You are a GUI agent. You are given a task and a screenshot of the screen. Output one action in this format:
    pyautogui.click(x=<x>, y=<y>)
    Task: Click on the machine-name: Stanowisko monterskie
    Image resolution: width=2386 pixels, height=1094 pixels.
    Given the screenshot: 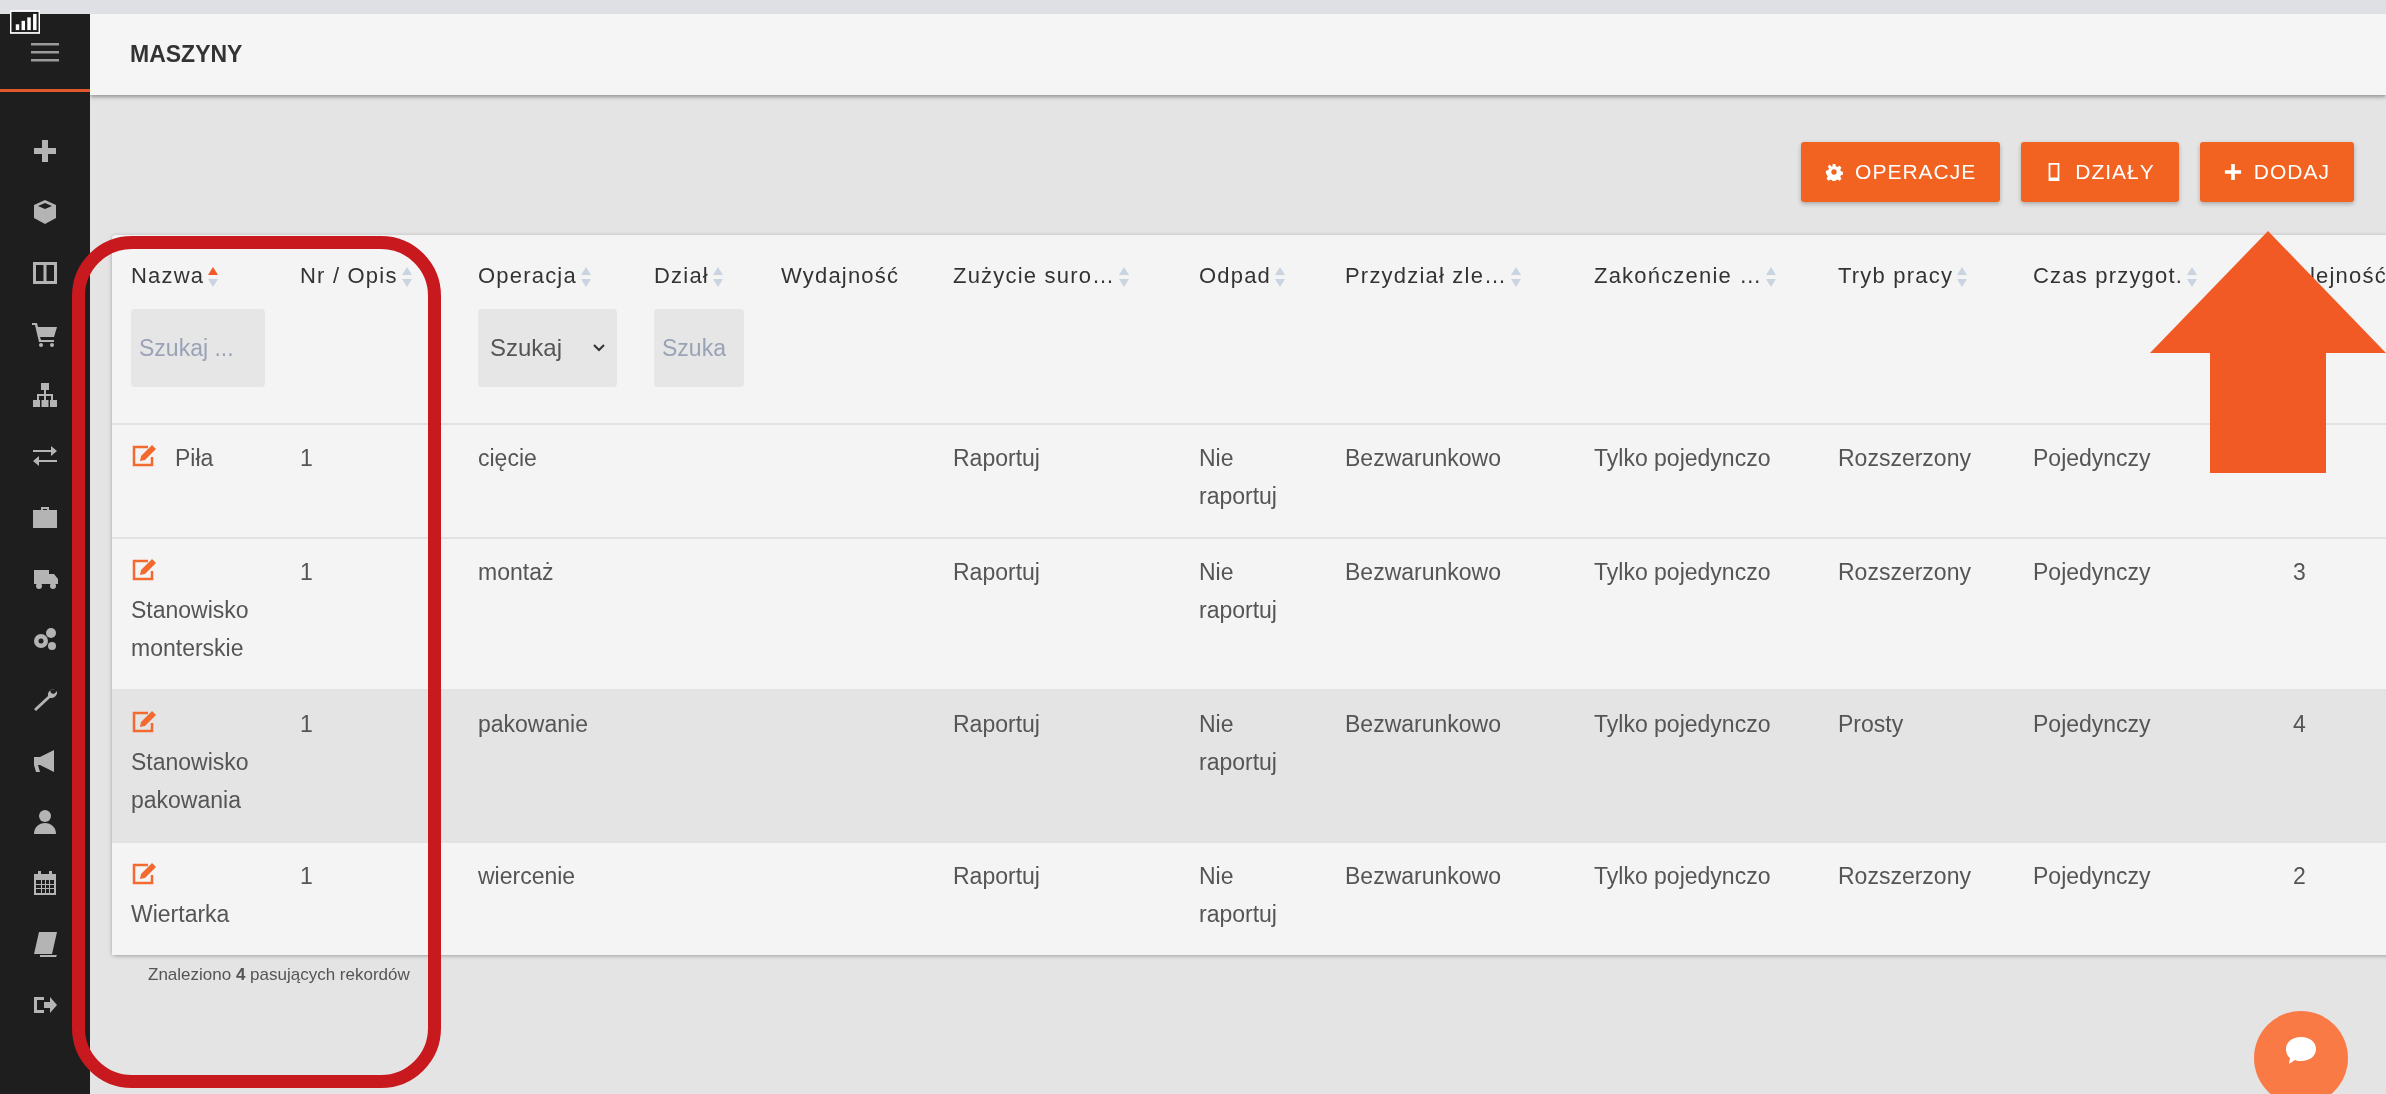 What is the action you would take?
    pyautogui.click(x=190, y=629)
    